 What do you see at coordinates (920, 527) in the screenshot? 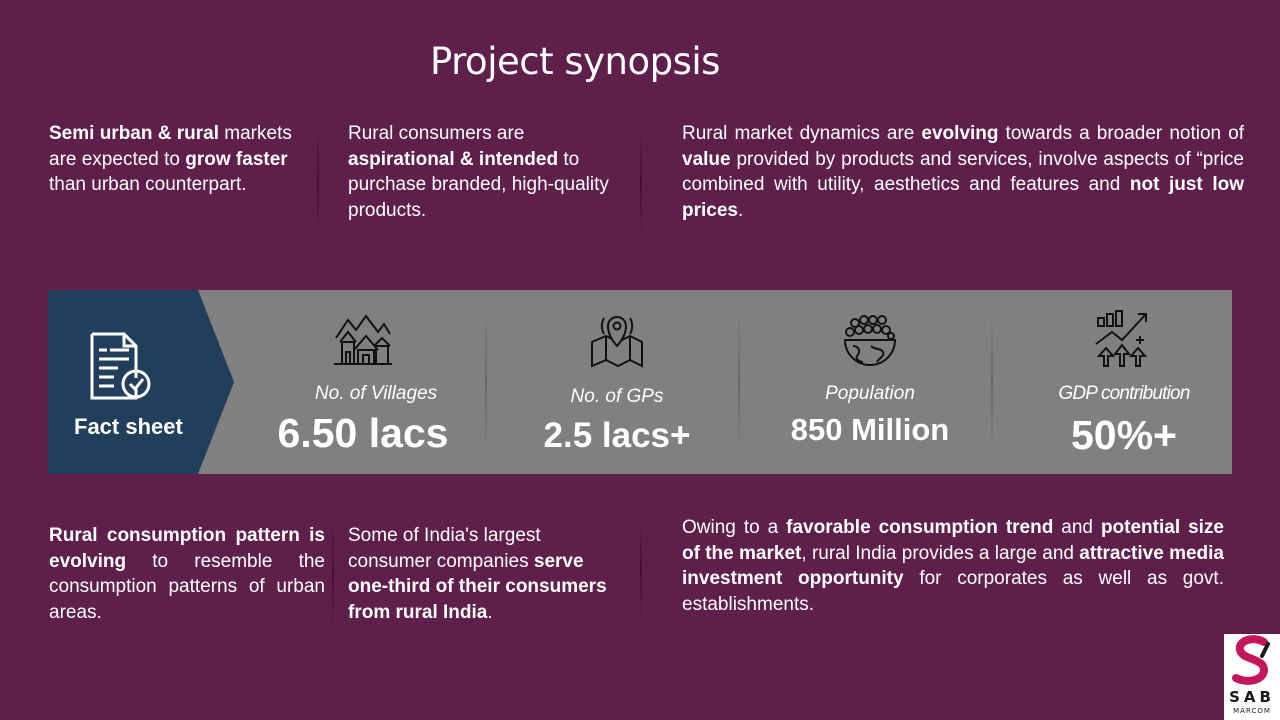
I see `emphasis-text: favorable consumption trend` at bounding box center [920, 527].